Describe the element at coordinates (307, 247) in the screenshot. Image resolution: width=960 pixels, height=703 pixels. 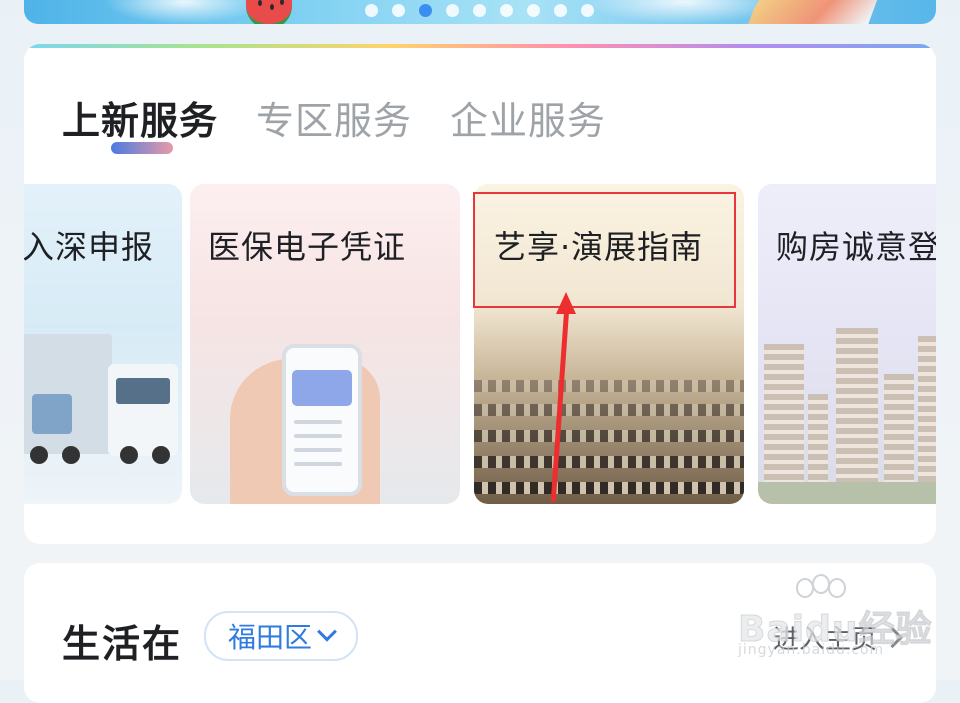
I see `tile-title: 医保电子凭证` at that location.